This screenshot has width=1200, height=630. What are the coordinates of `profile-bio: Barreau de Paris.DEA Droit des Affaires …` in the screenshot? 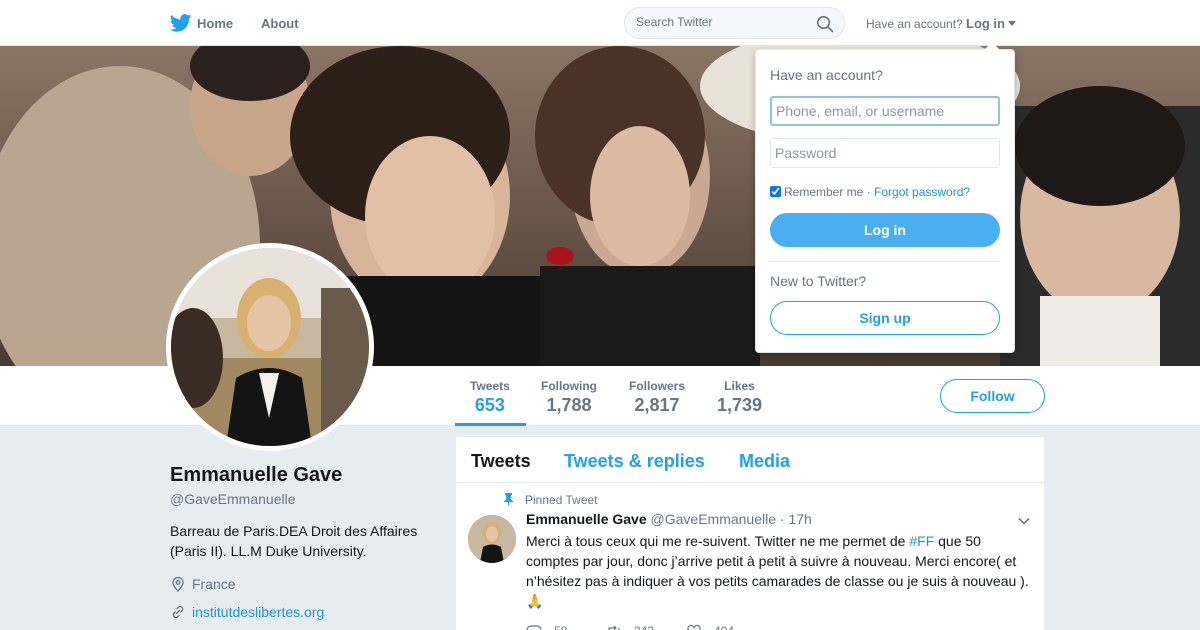 It's located at (294, 541).